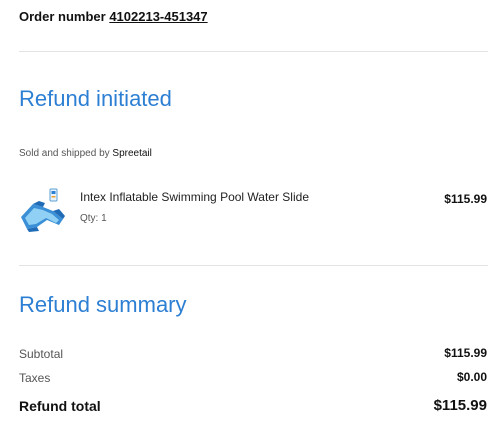  I want to click on taxes-label: Taxes, so click(35, 378).